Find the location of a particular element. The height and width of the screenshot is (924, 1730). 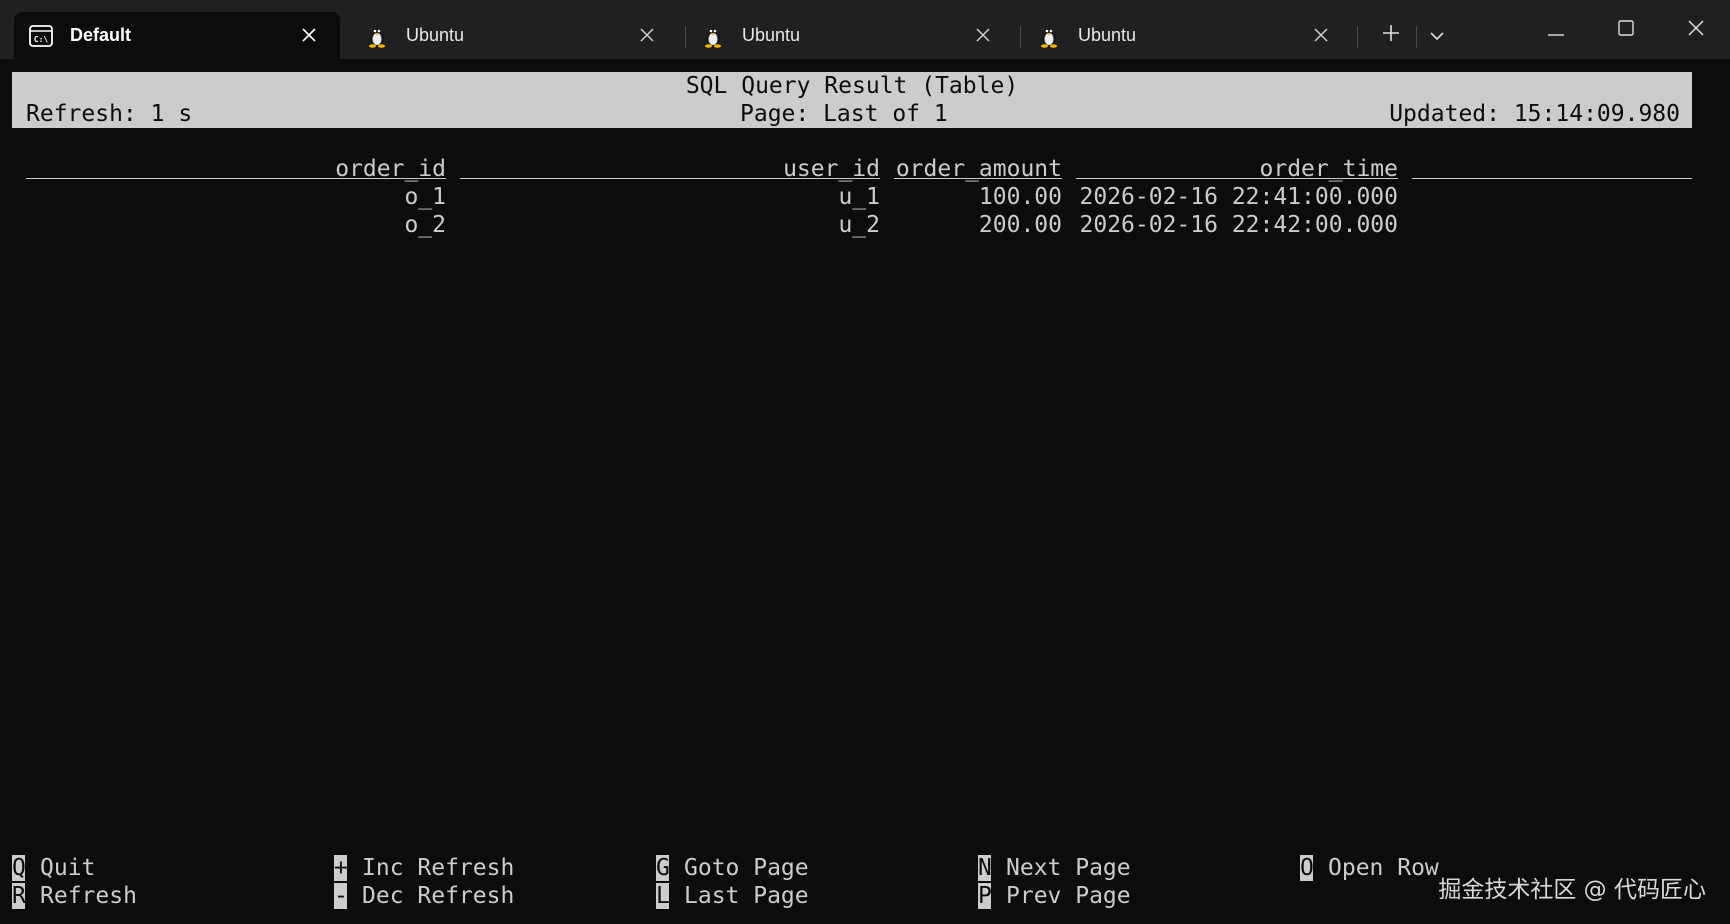

page-indicator: Page: Last of 1 is located at coordinates (844, 114).